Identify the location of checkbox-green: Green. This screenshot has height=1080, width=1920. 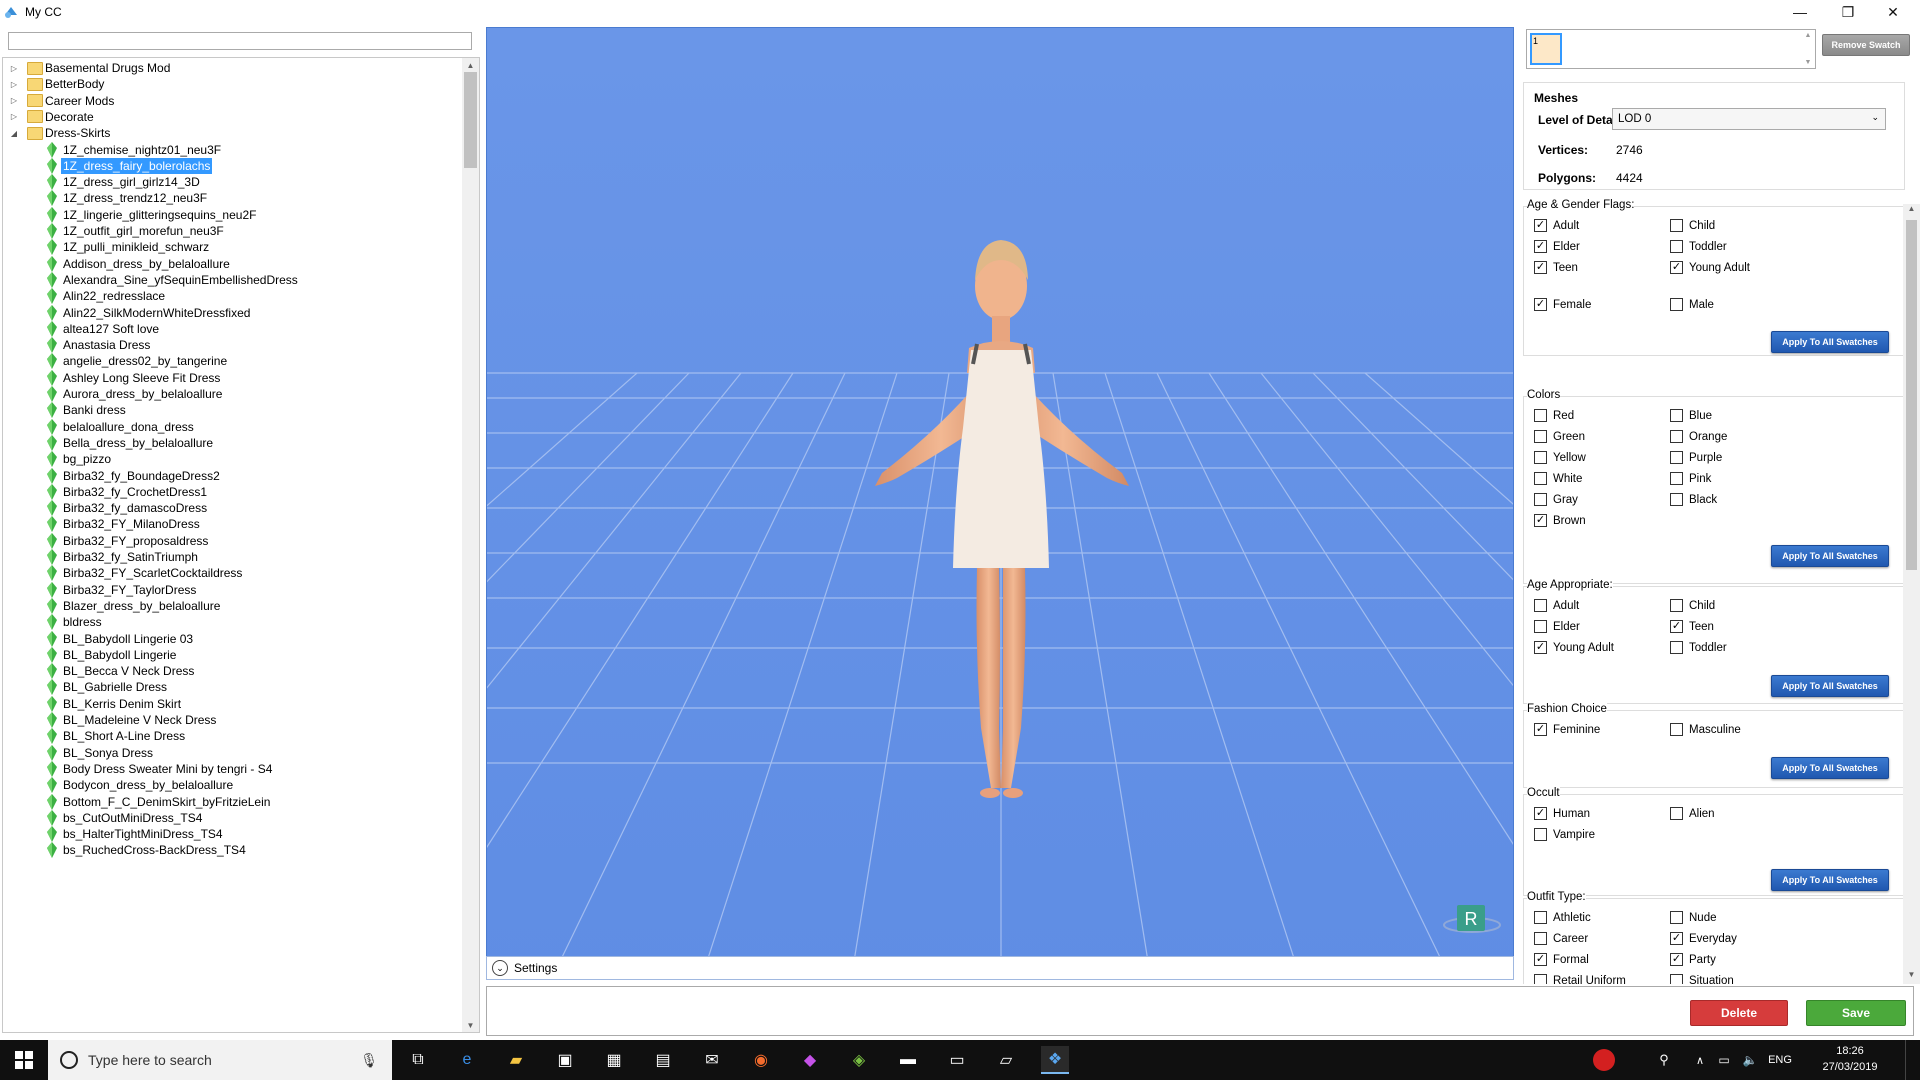
(1559, 436).